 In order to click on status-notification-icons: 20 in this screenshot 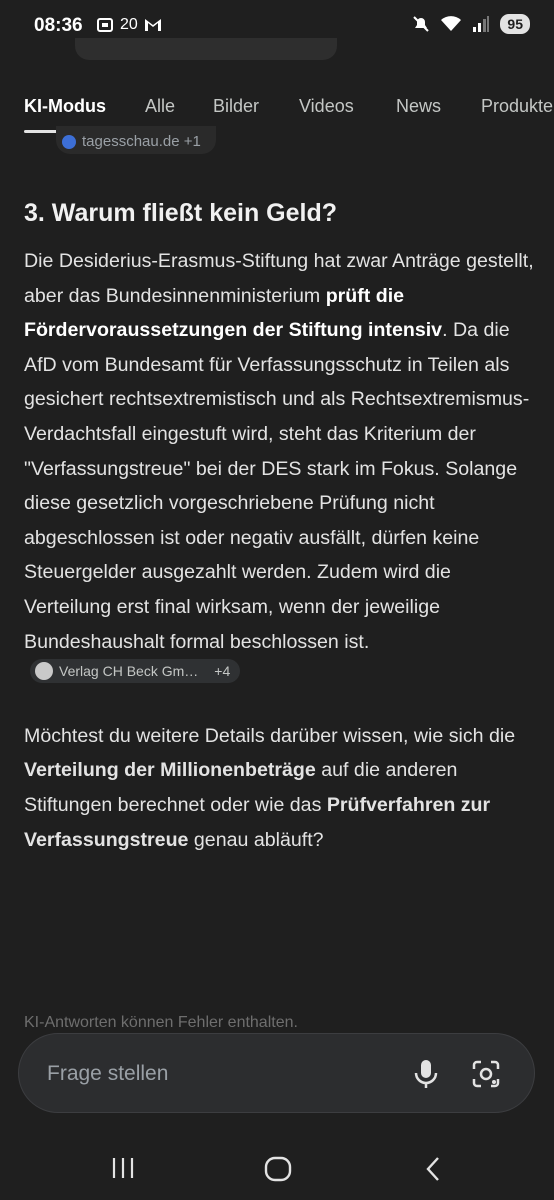, I will do `click(129, 25)`.